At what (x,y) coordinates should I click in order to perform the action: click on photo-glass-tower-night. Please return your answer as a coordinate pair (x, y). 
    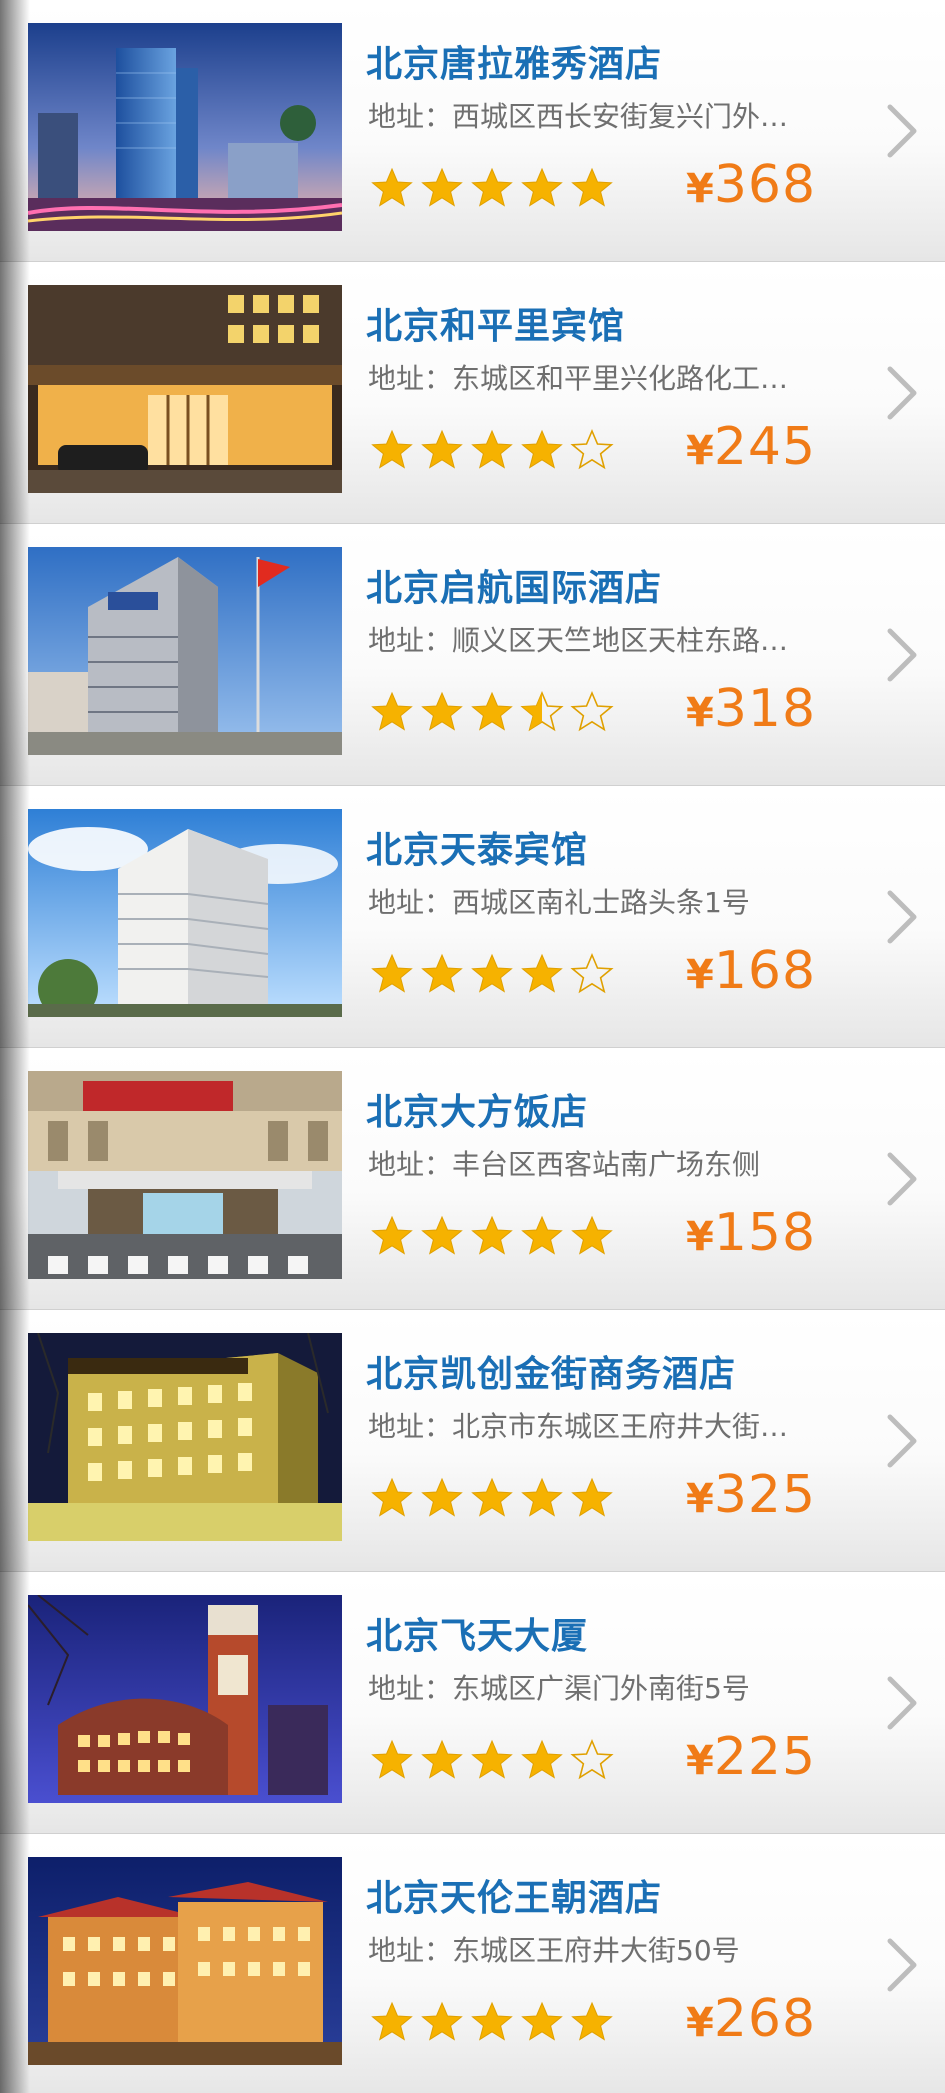
    Looking at the image, I should click on (185, 127).